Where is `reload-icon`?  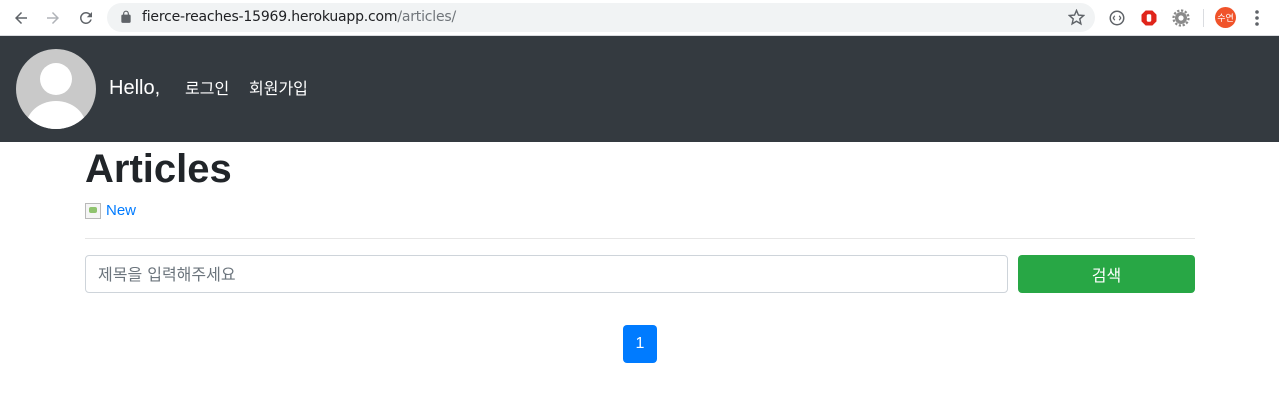
reload-icon is located at coordinates (86, 18).